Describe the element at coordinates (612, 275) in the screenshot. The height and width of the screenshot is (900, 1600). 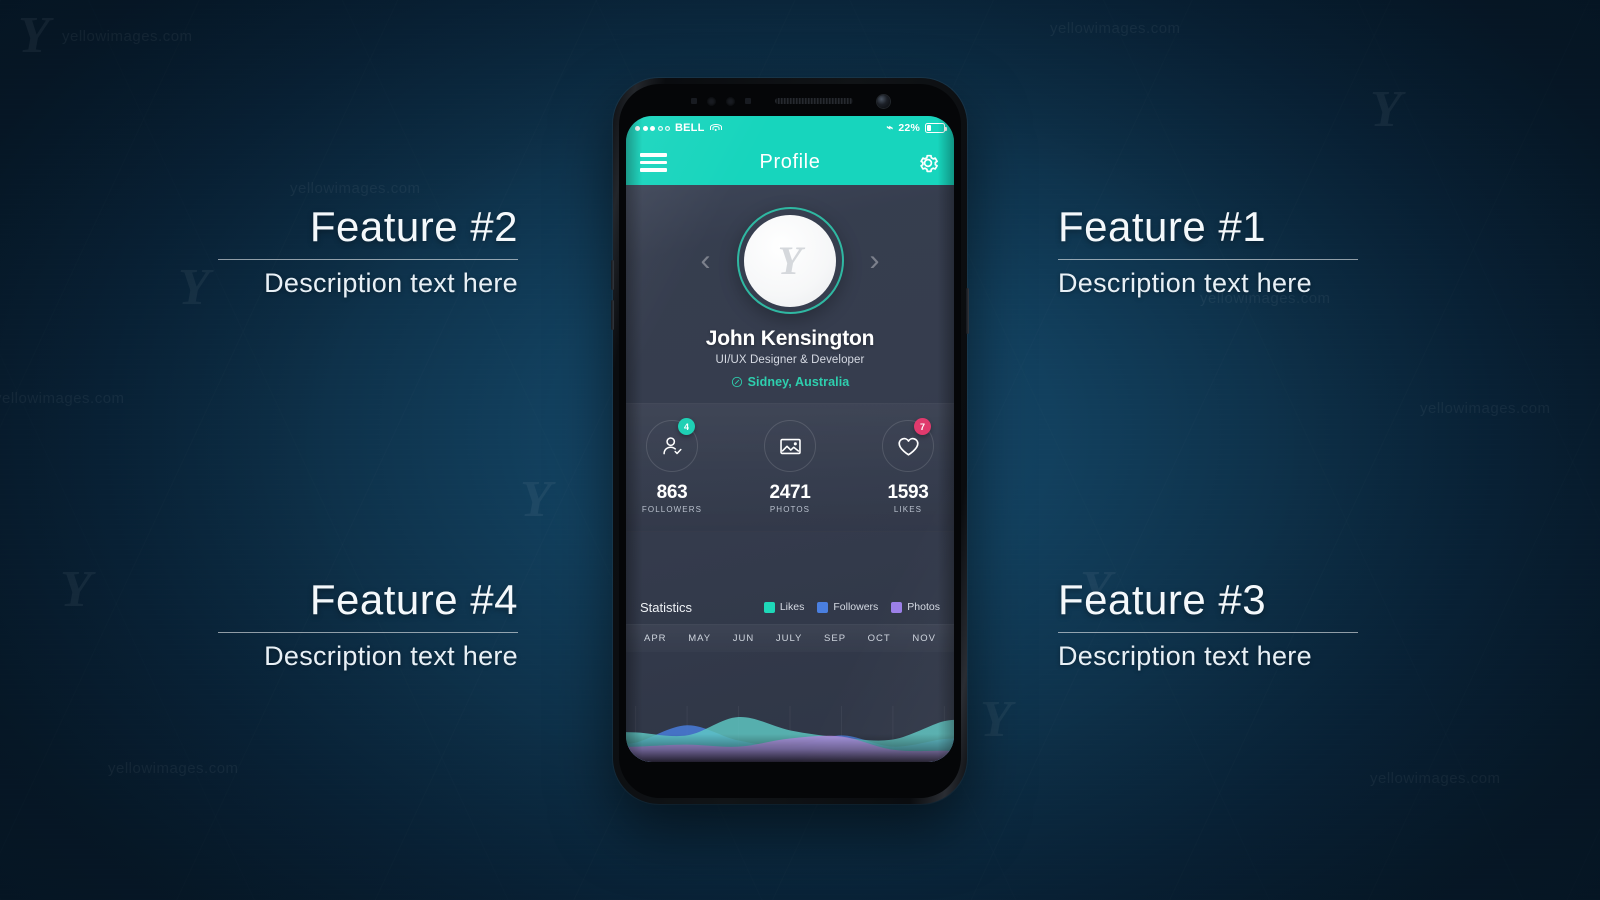
I see `volume-up-button` at that location.